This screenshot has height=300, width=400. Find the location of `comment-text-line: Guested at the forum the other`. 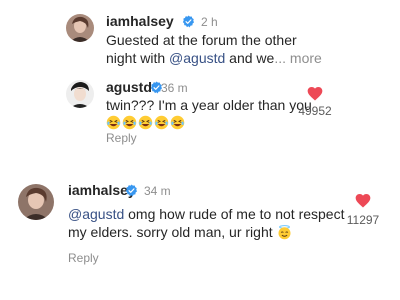

comment-text-line: Guested at the forum the other is located at coordinates (201, 40).